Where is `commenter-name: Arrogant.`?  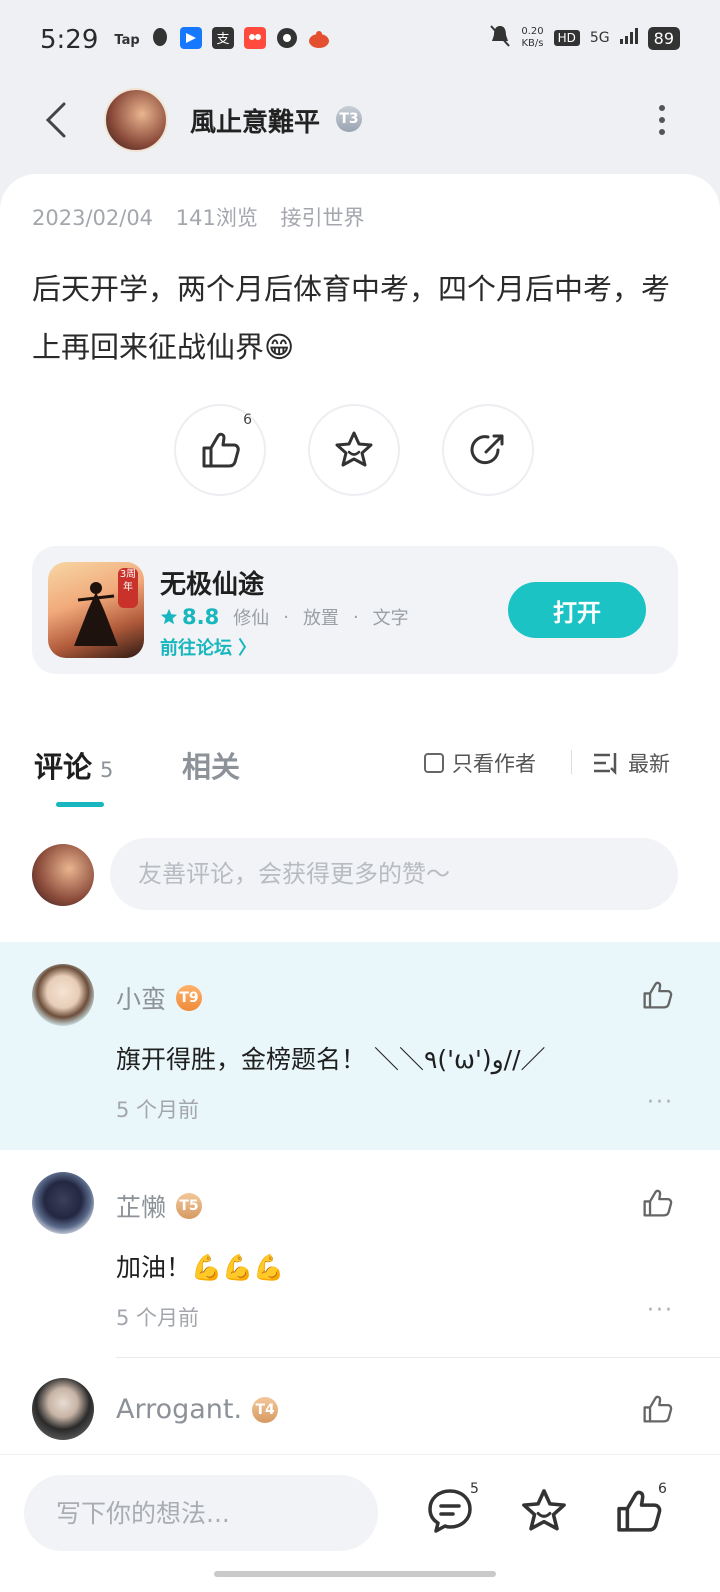
commenter-name: Arrogant. is located at coordinates (179, 1409).